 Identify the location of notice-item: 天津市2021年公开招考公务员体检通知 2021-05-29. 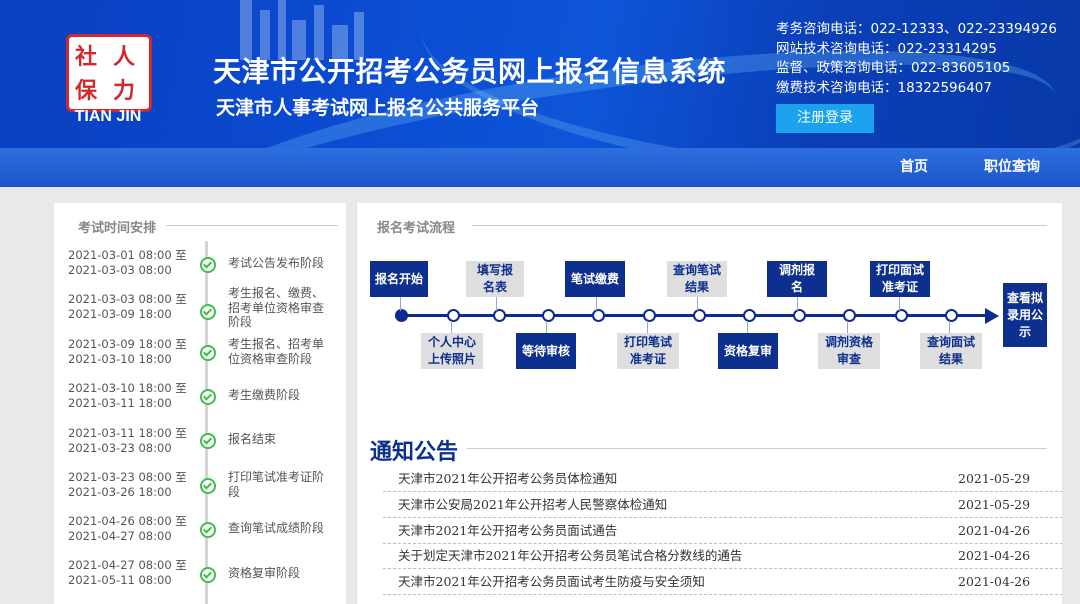
(722, 479).